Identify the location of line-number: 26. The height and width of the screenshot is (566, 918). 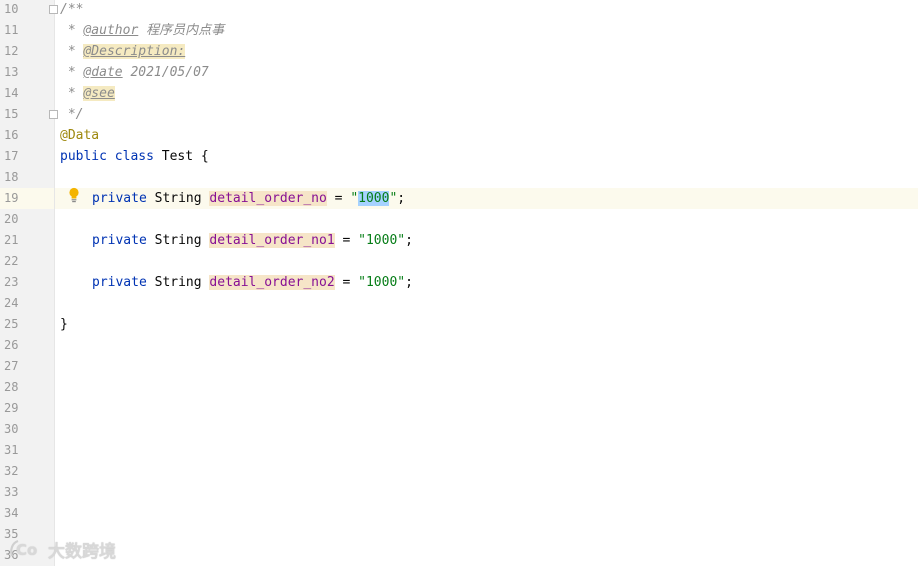
(11, 345).